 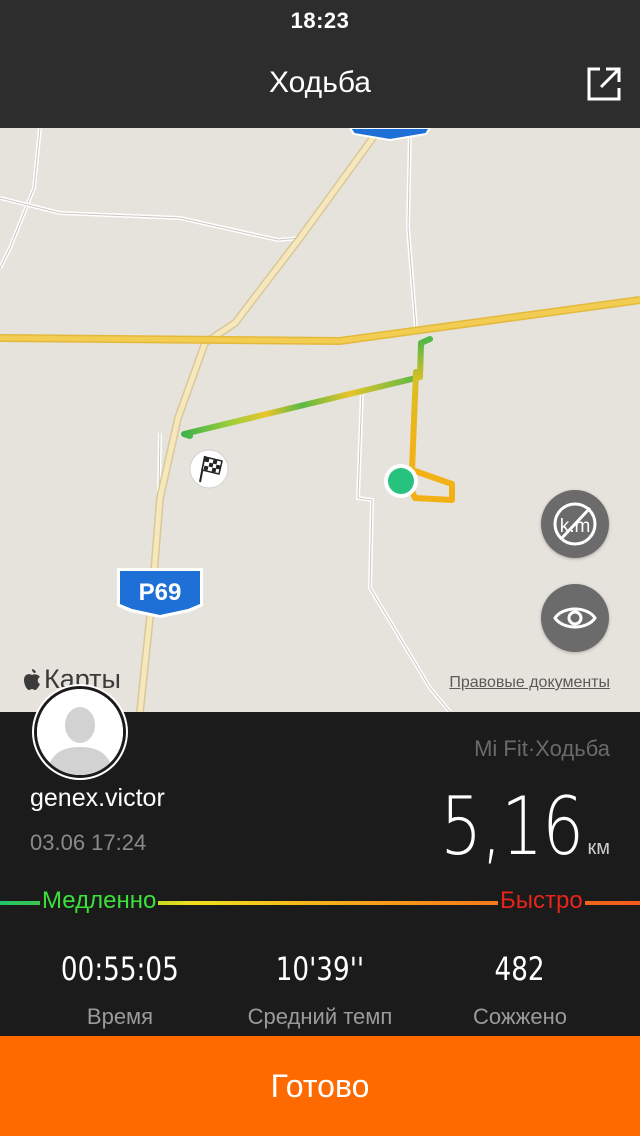 I want to click on stat-label: Время, so click(x=120, y=1016).